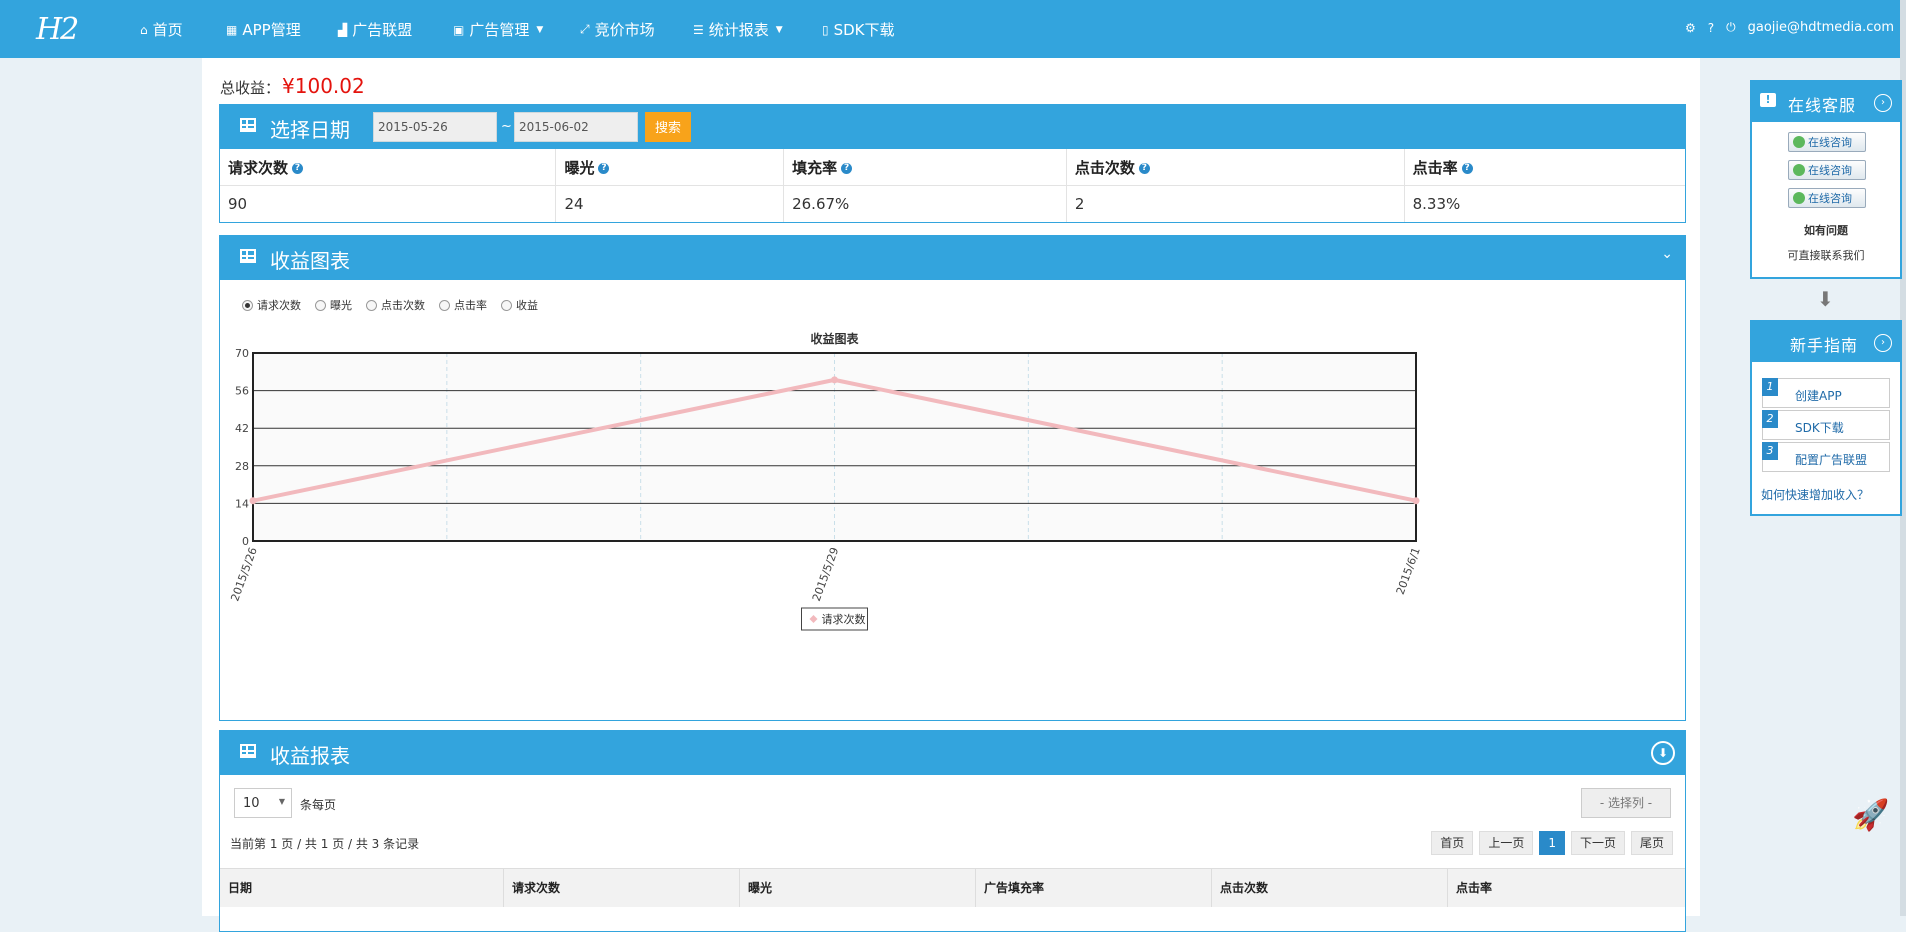 The image size is (1906, 932). Describe the element at coordinates (1566, 888) in the screenshot. I see `column-header: 点击率` at that location.